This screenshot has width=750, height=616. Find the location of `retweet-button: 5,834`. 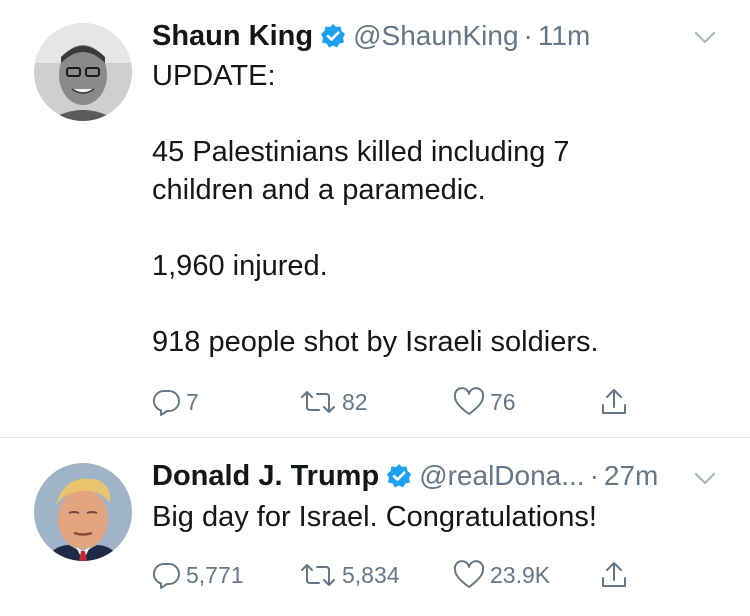

retweet-button: 5,834 is located at coordinates (349, 575).